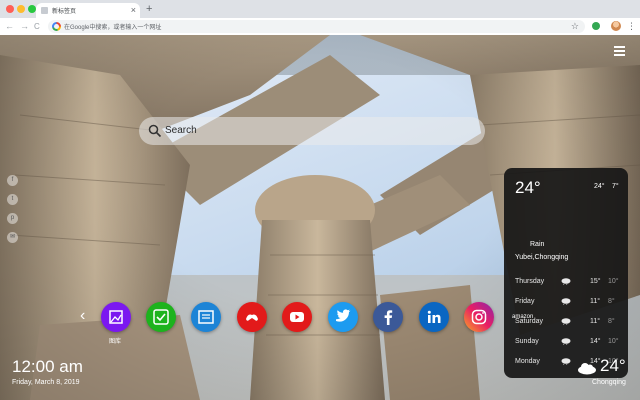 This screenshot has height=400, width=640. I want to click on app-label-amazon: amazon, so click(523, 317).